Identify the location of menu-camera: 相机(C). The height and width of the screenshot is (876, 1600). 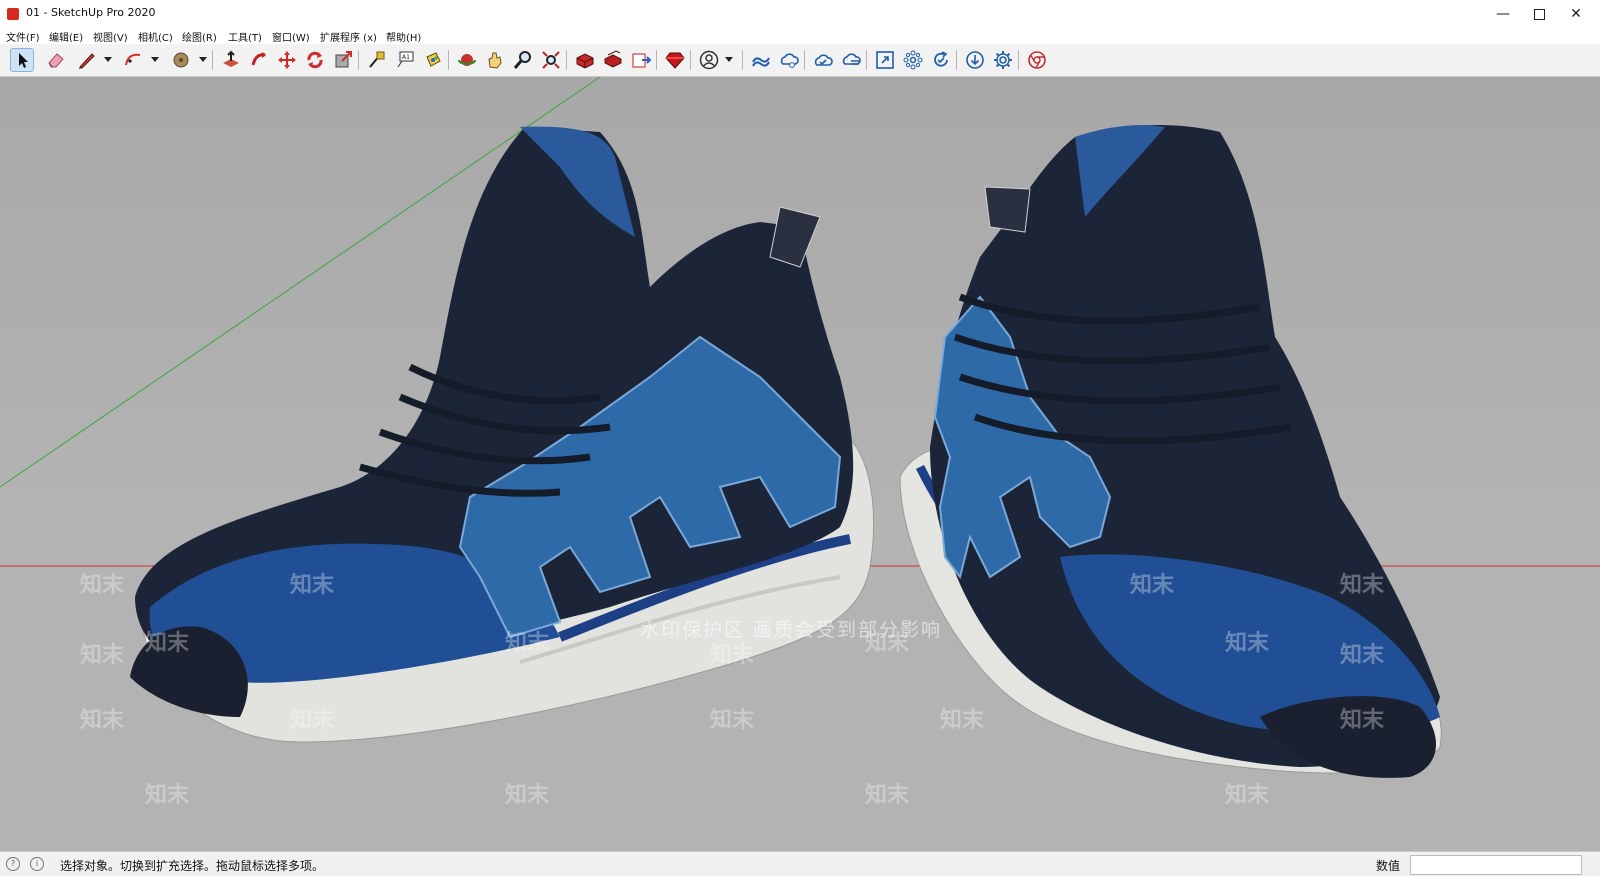
(155, 36).